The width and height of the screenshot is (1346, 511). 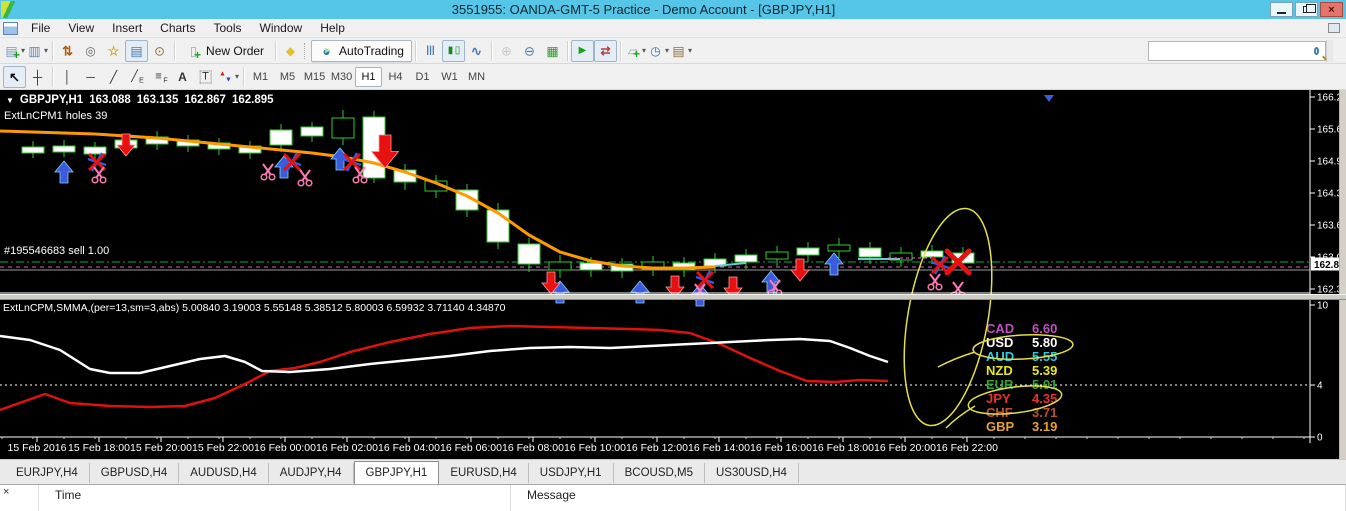 I want to click on timeframe-mn-button: MN, so click(x=476, y=77).